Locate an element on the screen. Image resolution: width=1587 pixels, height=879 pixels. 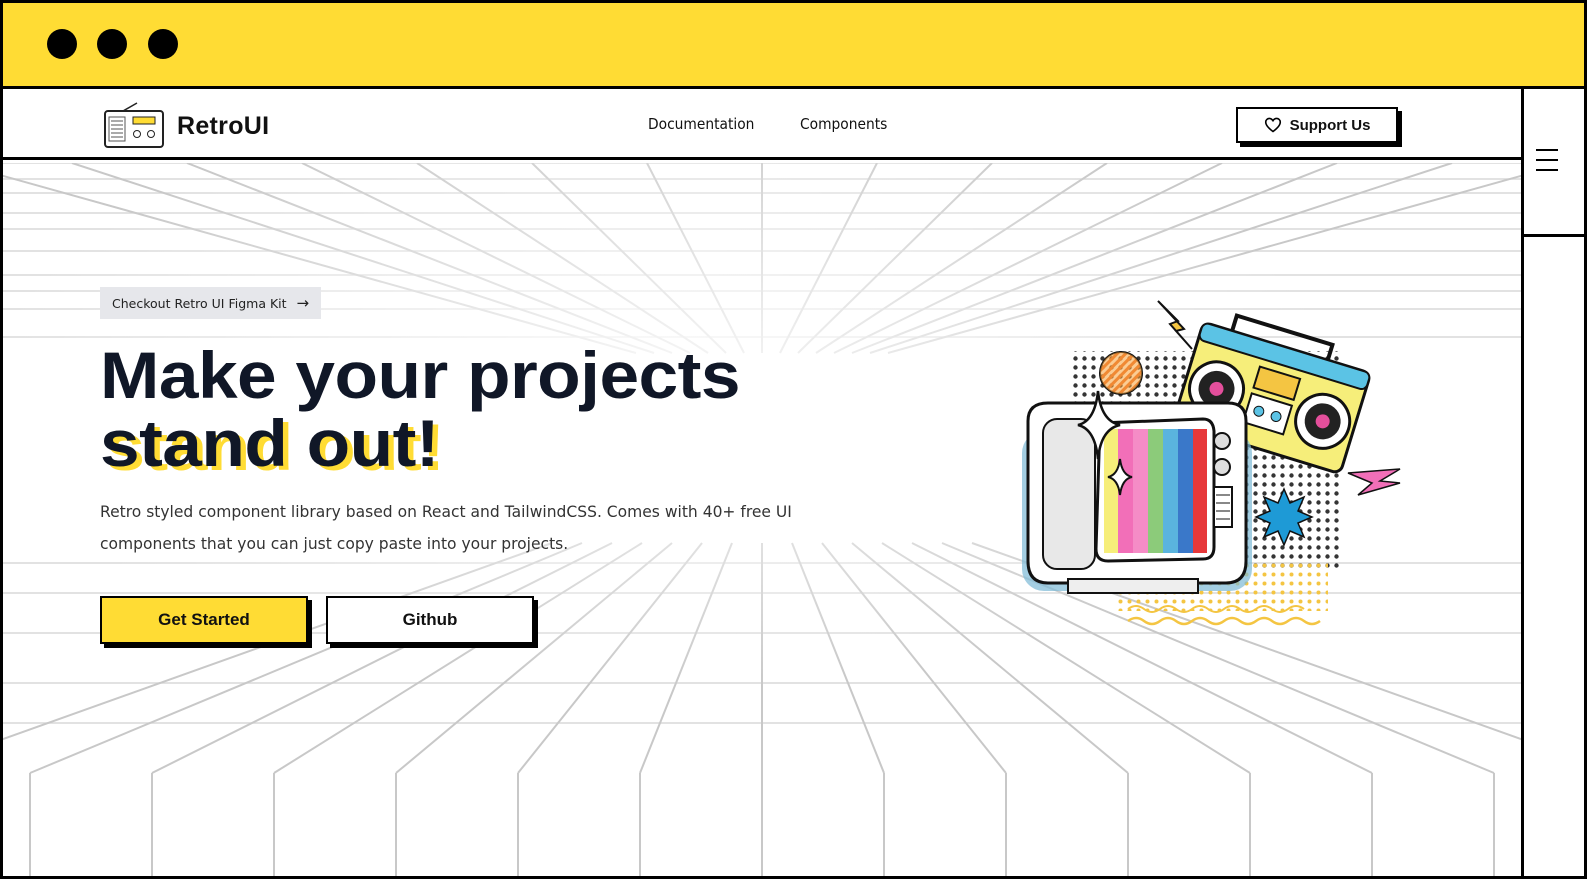
right-side-panel is located at coordinates (1552, 482).